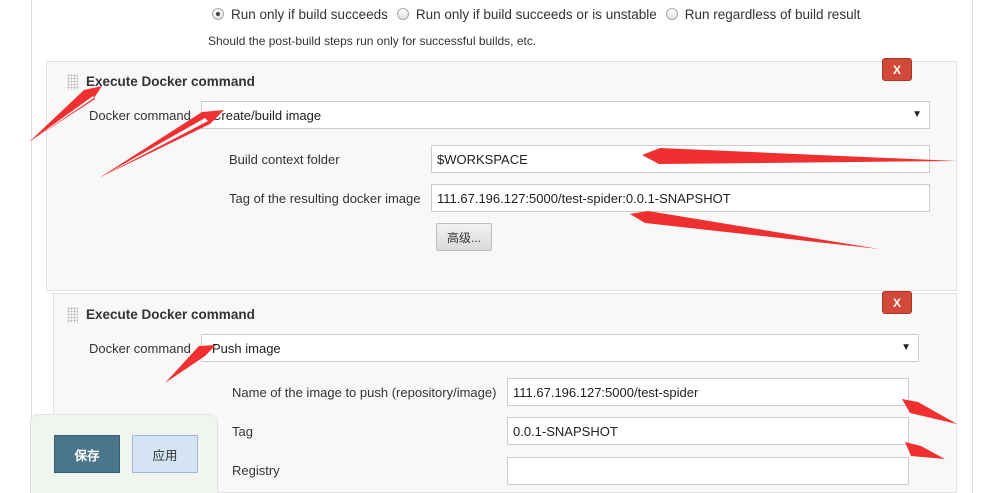 The image size is (1003, 493). I want to click on radio-option-regardless: Run regardless of build result, so click(763, 14).